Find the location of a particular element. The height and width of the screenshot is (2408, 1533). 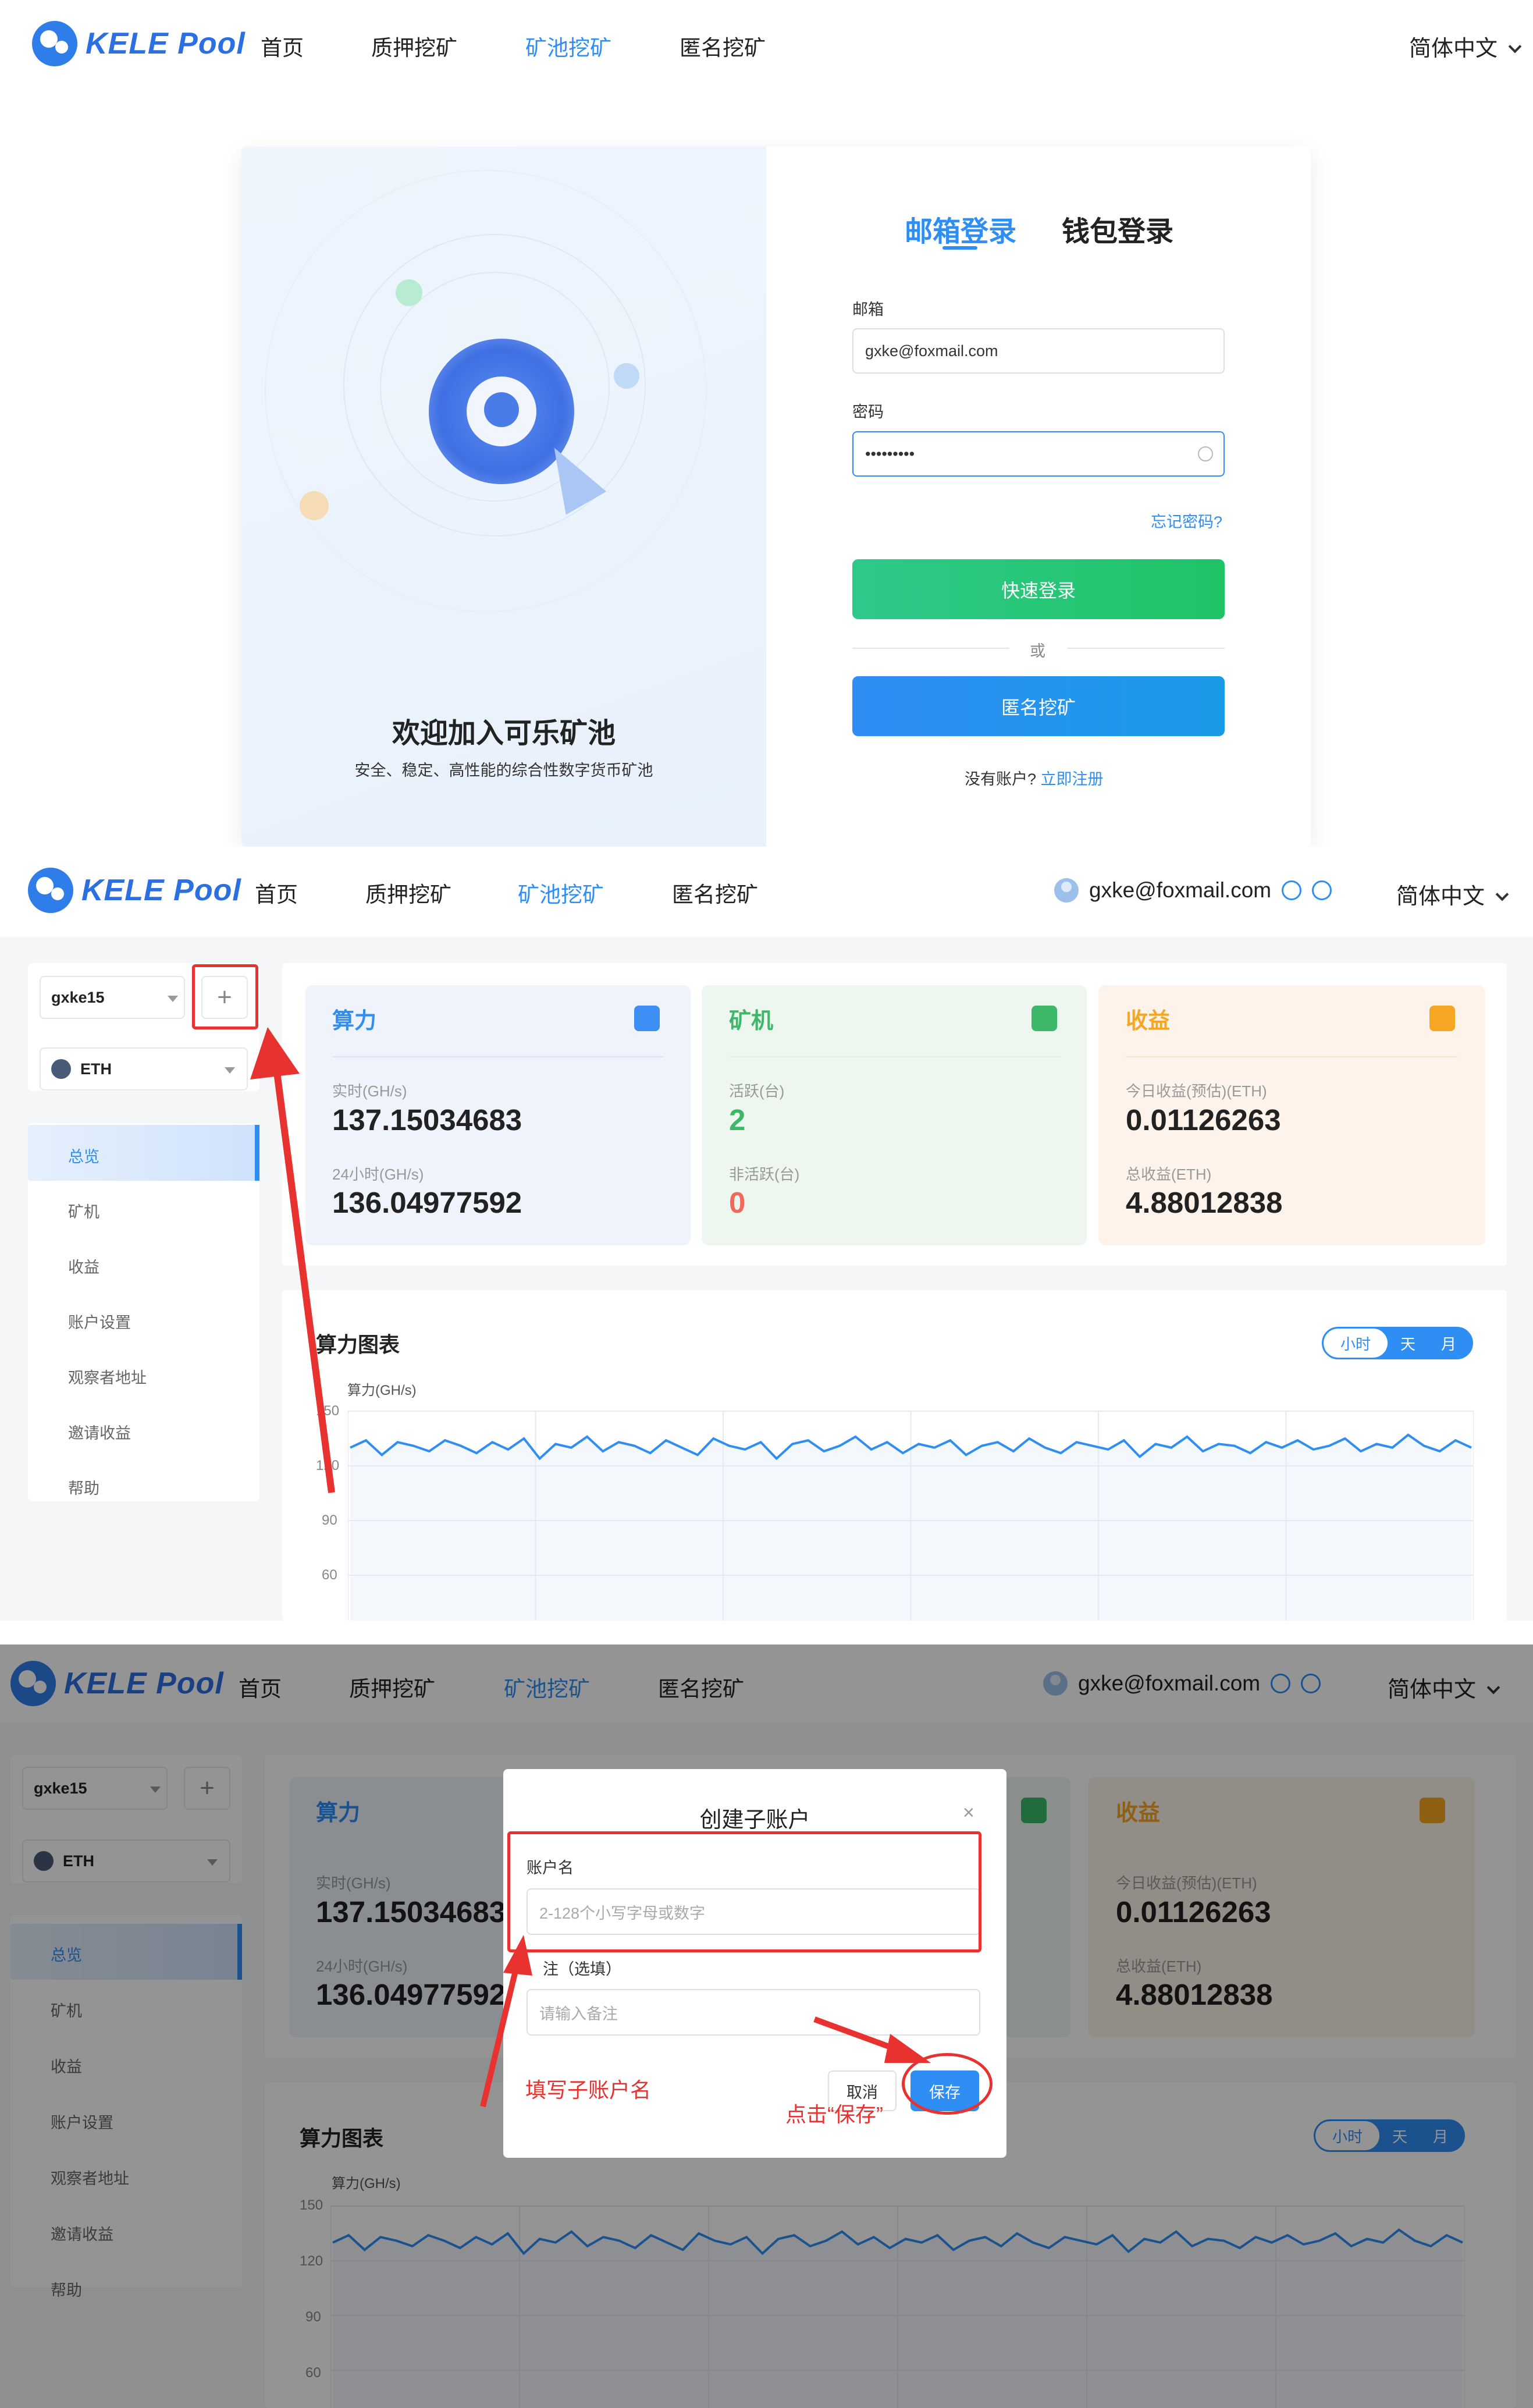

sidebar-item-referral: 邀请收益 is located at coordinates (99, 1431).